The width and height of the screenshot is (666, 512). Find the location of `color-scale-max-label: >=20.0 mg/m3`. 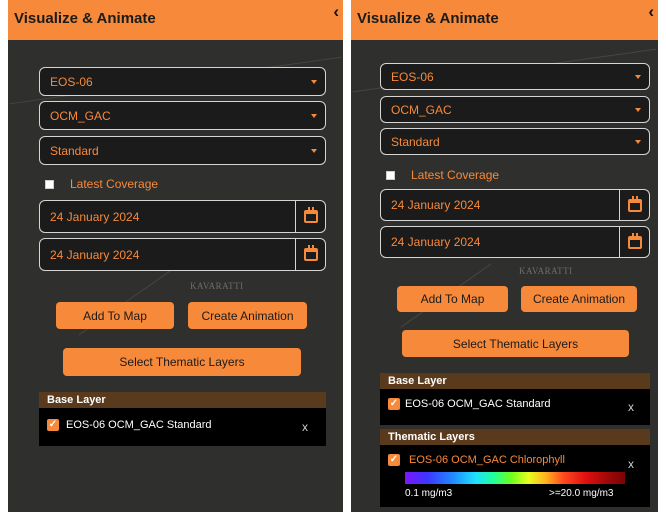

color-scale-max-label: >=20.0 mg/m3 is located at coordinates (581, 493).